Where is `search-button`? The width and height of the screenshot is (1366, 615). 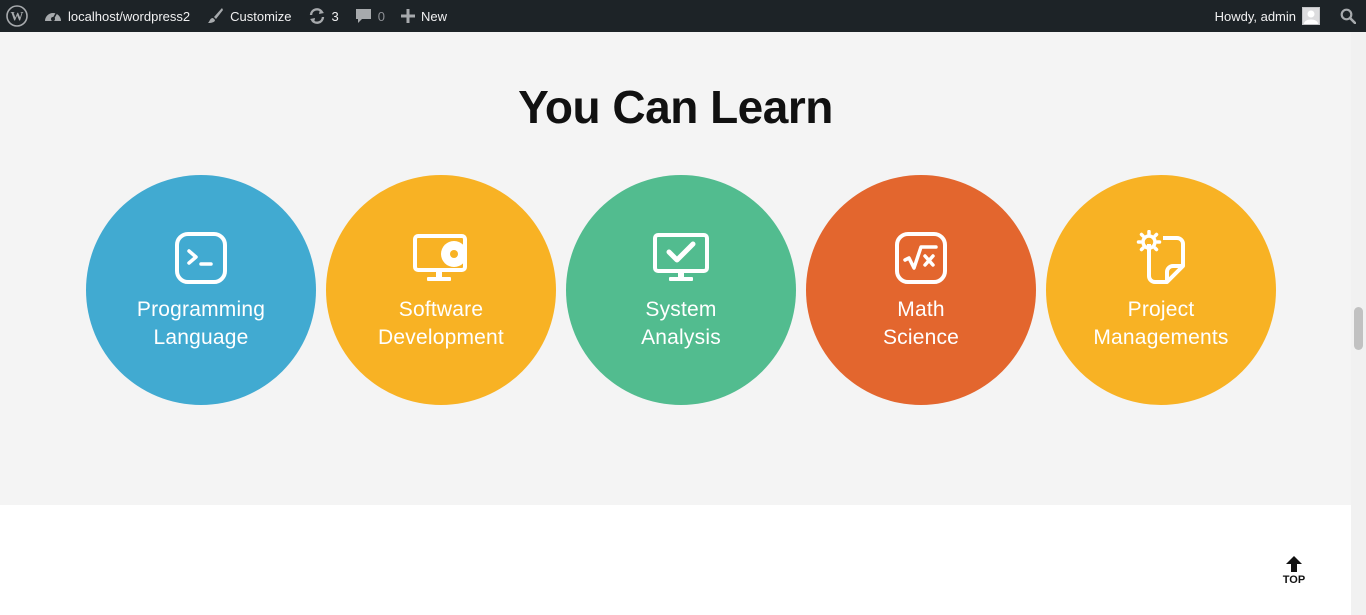
search-button is located at coordinates (1347, 16).